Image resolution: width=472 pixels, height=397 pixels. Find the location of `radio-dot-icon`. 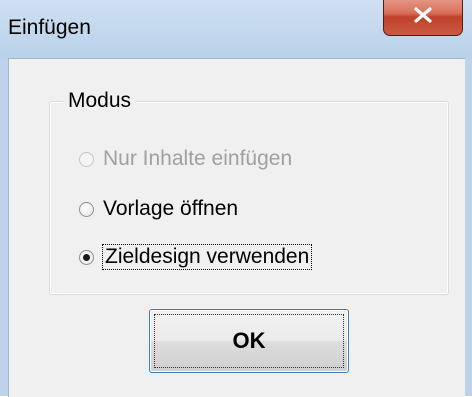

radio-dot-icon is located at coordinates (86, 257).